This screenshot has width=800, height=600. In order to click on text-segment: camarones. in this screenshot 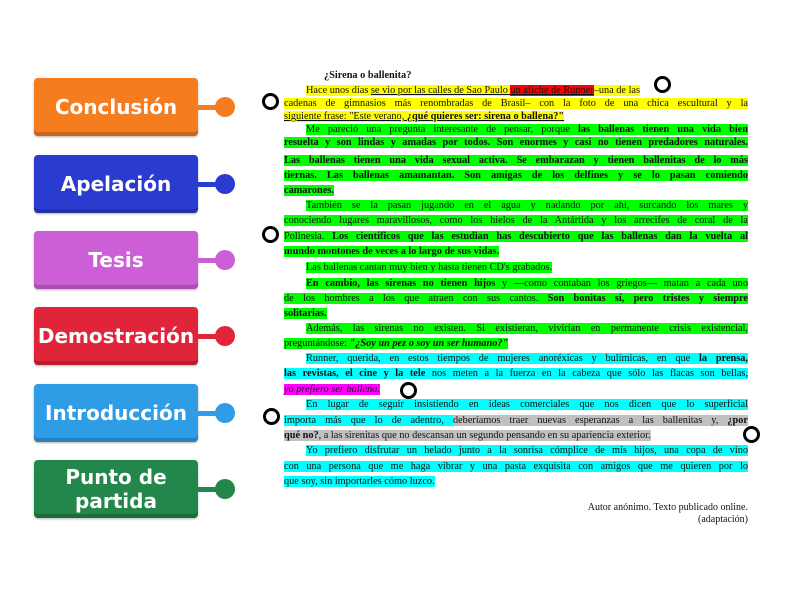, I will do `click(309, 190)`.